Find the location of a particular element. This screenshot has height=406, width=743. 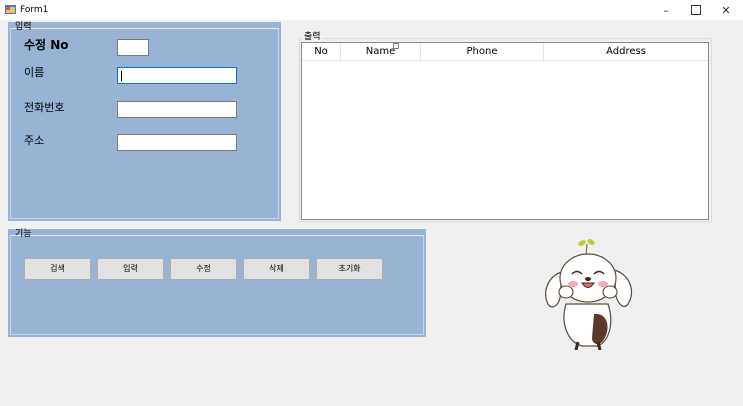

phone-label: 전화번호 is located at coordinates (44, 107).